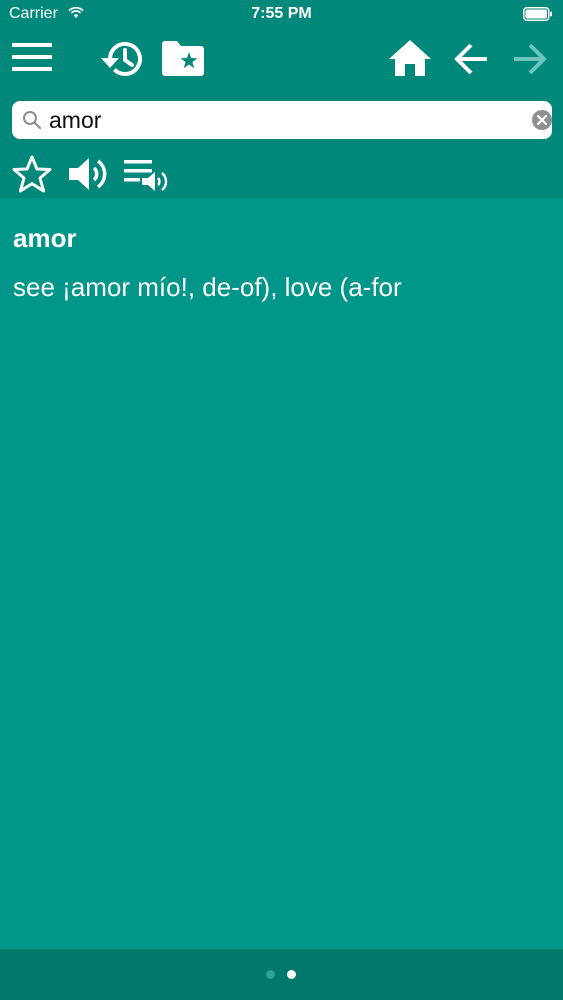 The image size is (563, 1000). I want to click on page-indicator-bar, so click(281, 974).